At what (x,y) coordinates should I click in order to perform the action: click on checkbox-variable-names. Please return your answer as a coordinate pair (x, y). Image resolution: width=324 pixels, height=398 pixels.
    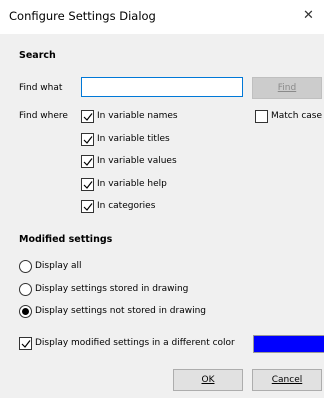
    Looking at the image, I should click on (87, 116).